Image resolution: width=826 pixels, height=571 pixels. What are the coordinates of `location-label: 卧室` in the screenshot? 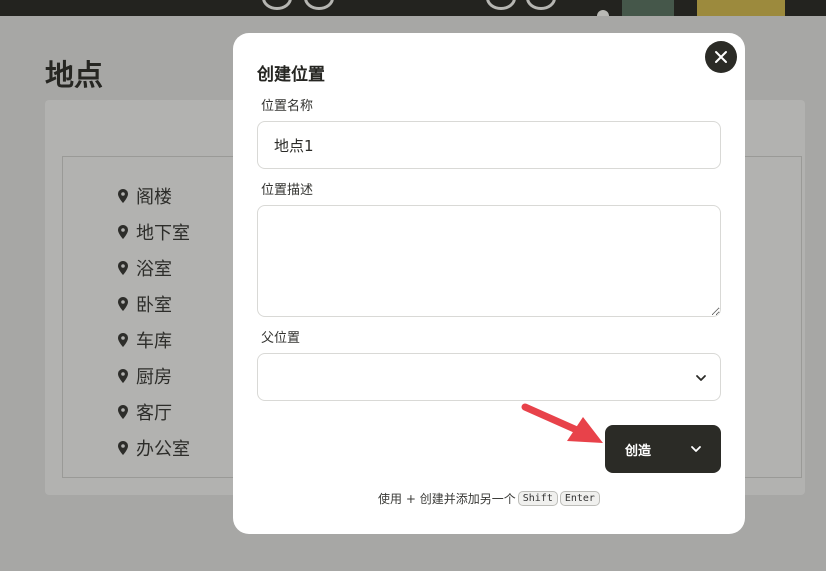 It's located at (154, 305).